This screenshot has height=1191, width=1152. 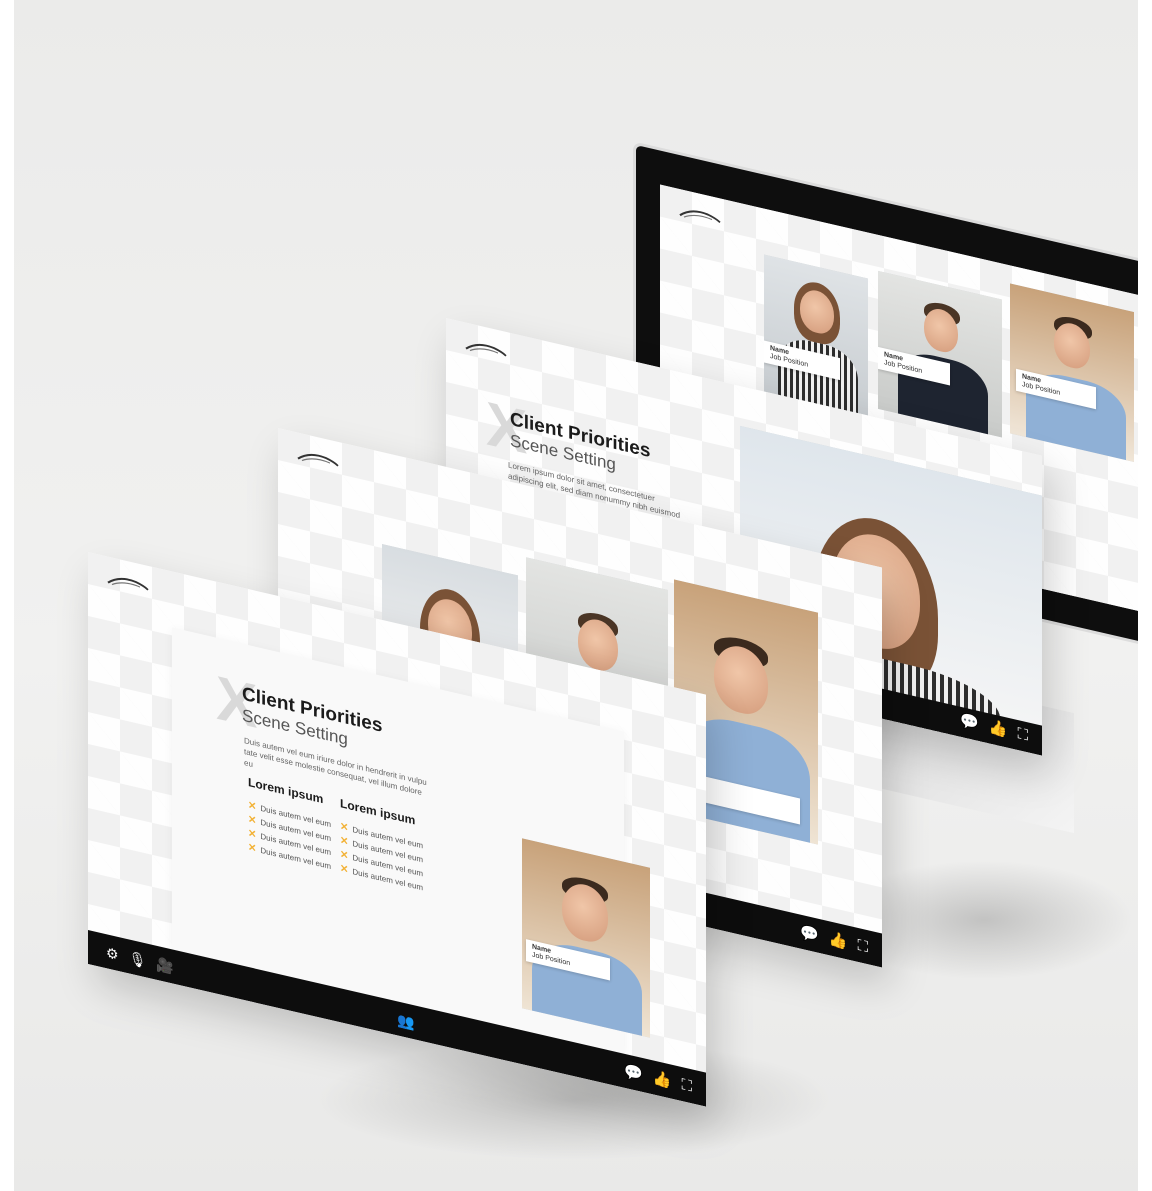 I want to click on toolbar-right-icons: 💬 👍 ⛶, so click(x=834, y=941).